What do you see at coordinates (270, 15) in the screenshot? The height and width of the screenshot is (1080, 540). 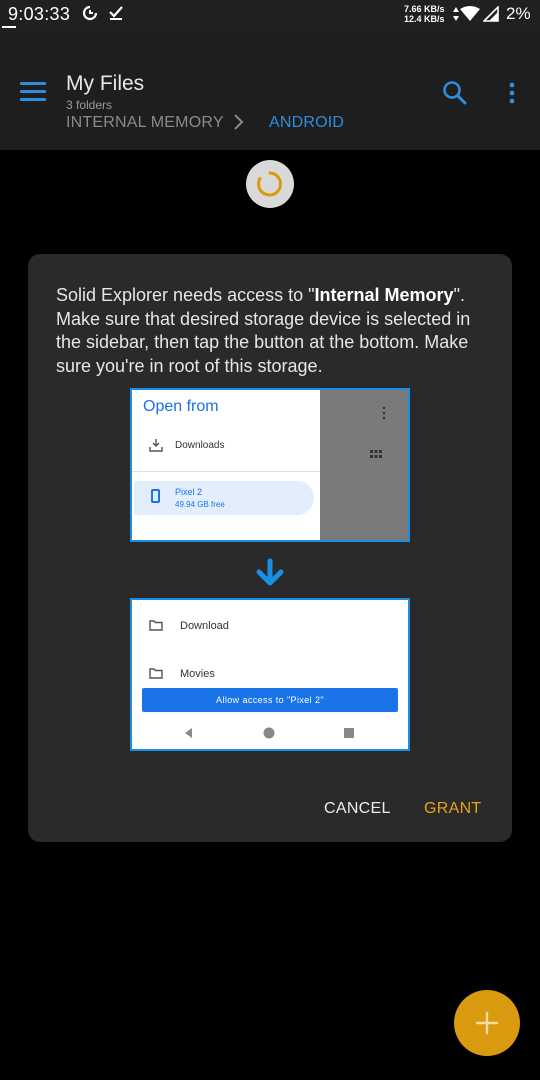 I see `status-bar: 9:03:33 7.66 KB/s 12.4 KB/s 2%` at bounding box center [270, 15].